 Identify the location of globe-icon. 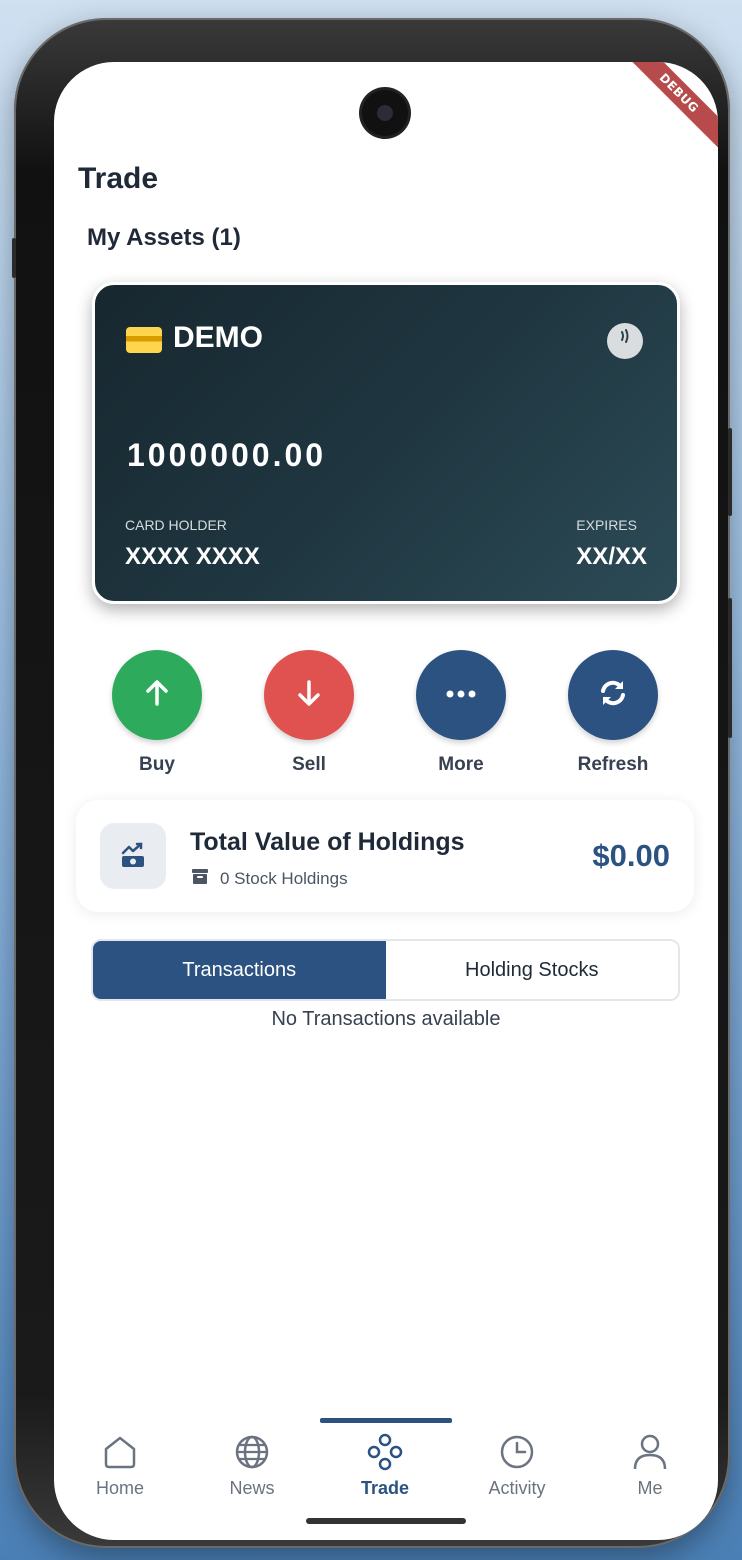
(252, 1452).